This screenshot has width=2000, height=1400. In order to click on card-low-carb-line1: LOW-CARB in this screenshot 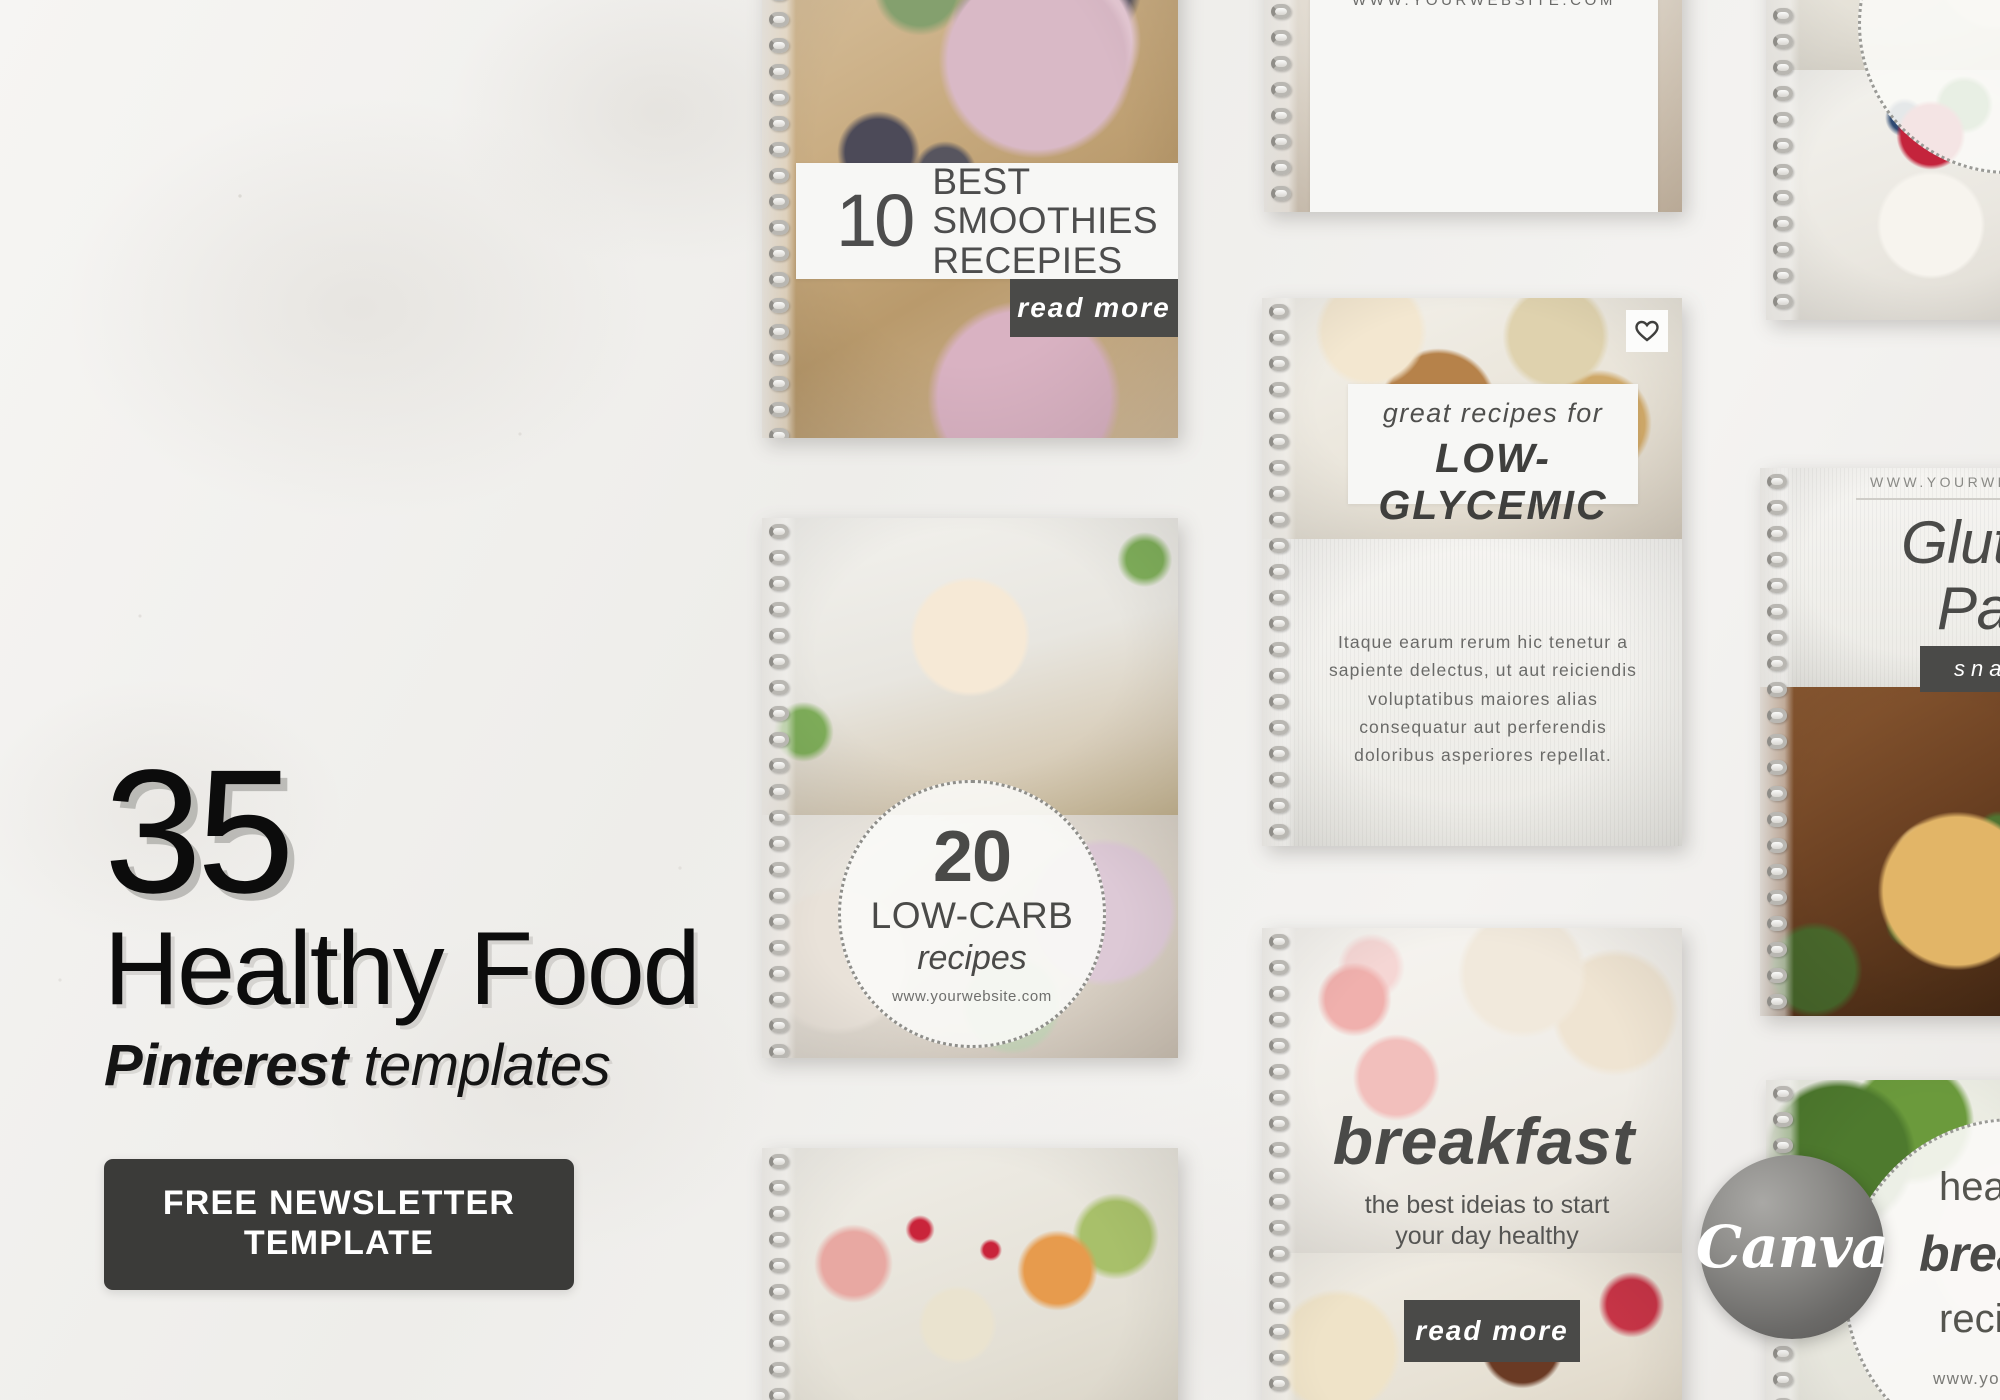, I will do `click(972, 916)`.